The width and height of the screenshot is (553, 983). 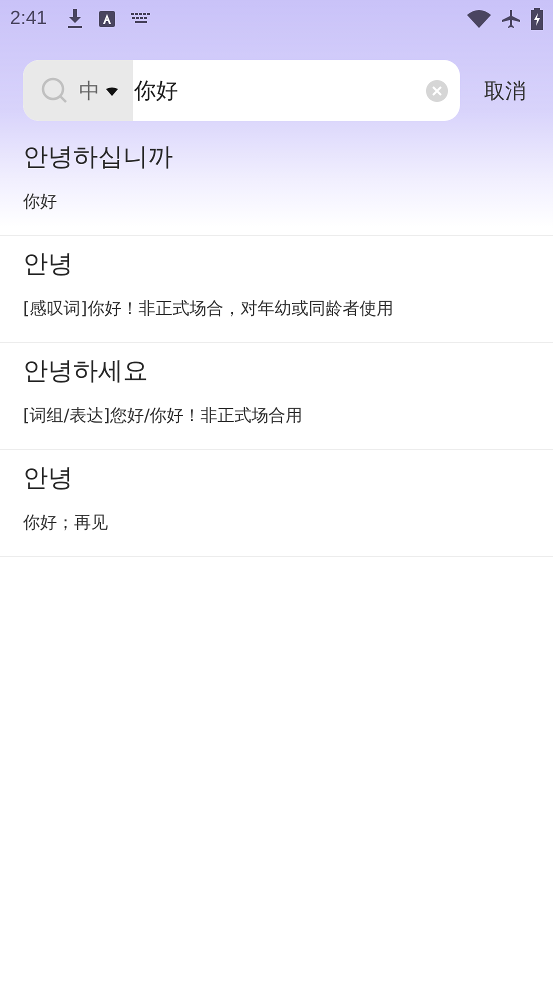 What do you see at coordinates (208, 309) in the screenshot?
I see `result-meaning: [感叹词]你好！非正式场合，对年幼或同龄者使用` at bounding box center [208, 309].